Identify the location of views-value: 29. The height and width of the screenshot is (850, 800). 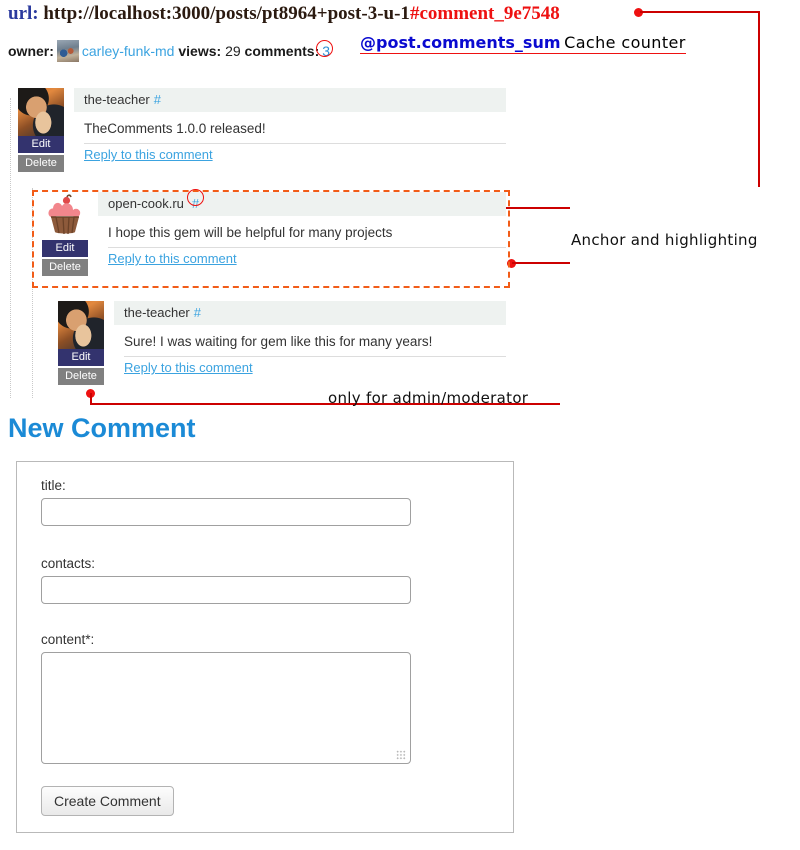
(233, 51).